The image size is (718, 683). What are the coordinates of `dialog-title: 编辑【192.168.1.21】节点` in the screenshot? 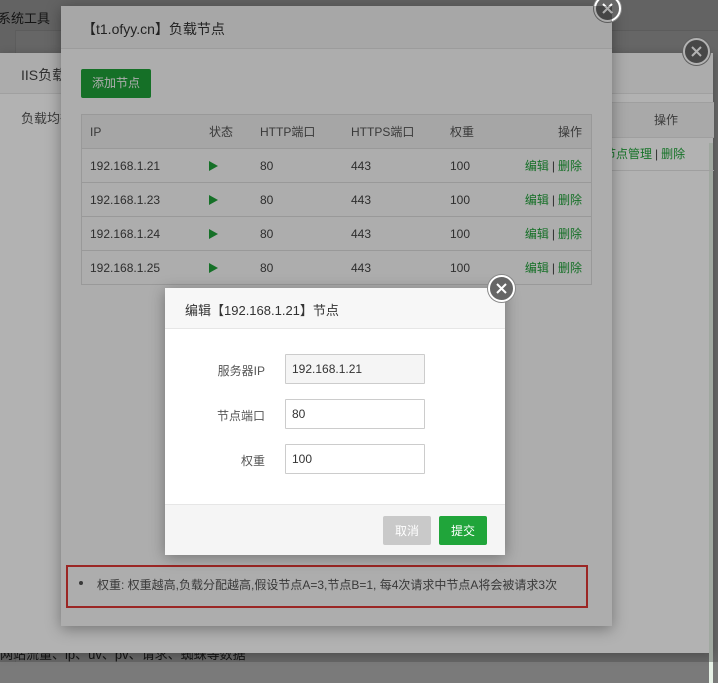 It's located at (262, 310).